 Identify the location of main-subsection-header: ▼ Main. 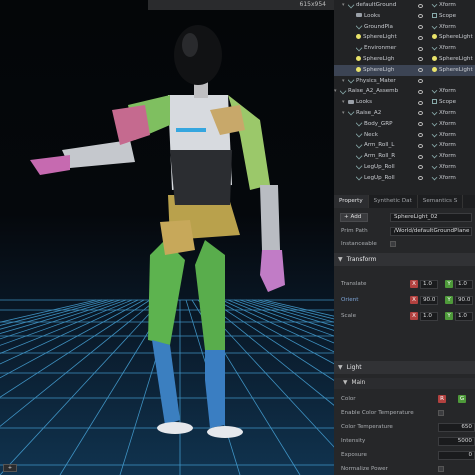
(404, 383).